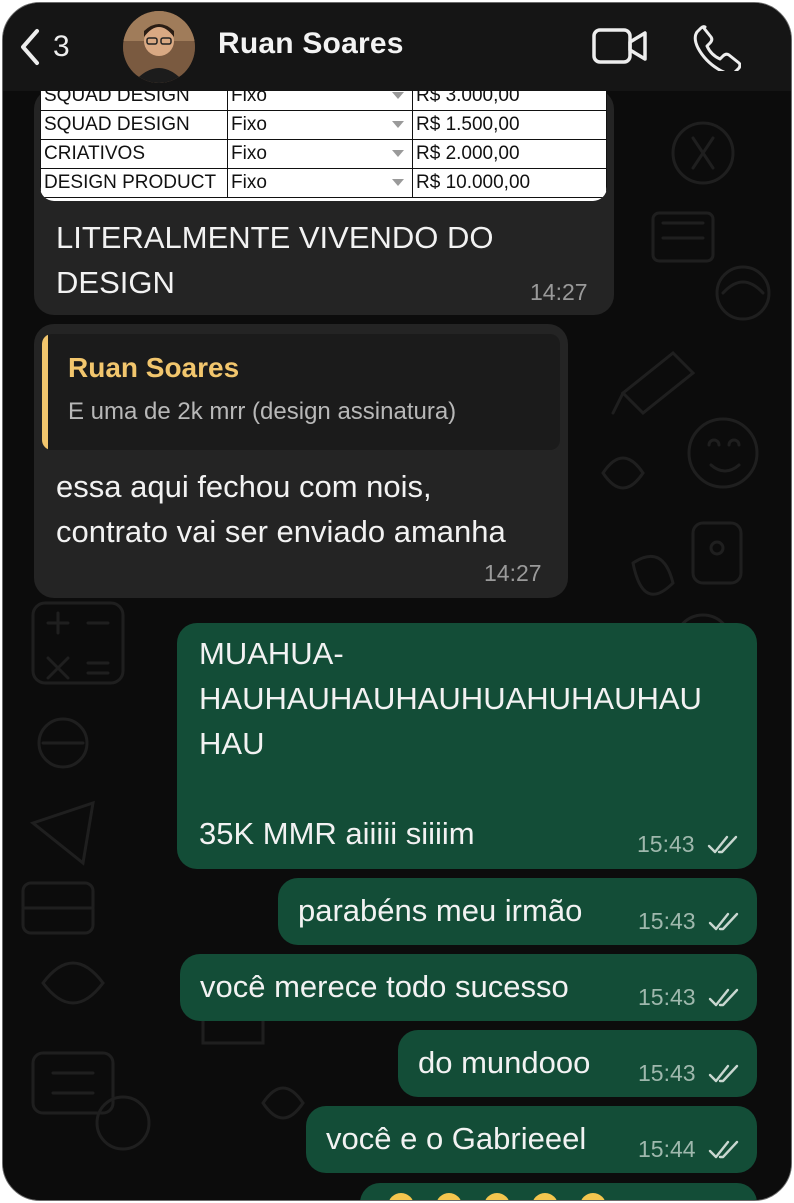 Image resolution: width=794 pixels, height=1203 pixels. Describe the element at coordinates (384, 986) in the screenshot. I see `message-text: você merece todo sucesso` at that location.